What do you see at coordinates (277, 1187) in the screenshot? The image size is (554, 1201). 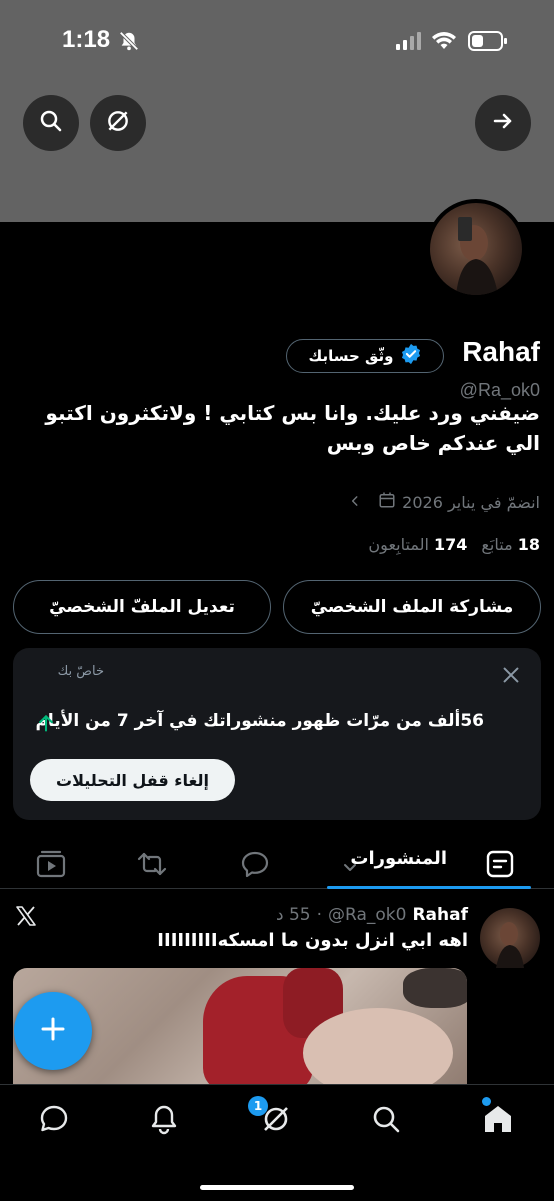 I see `home-indicator` at bounding box center [277, 1187].